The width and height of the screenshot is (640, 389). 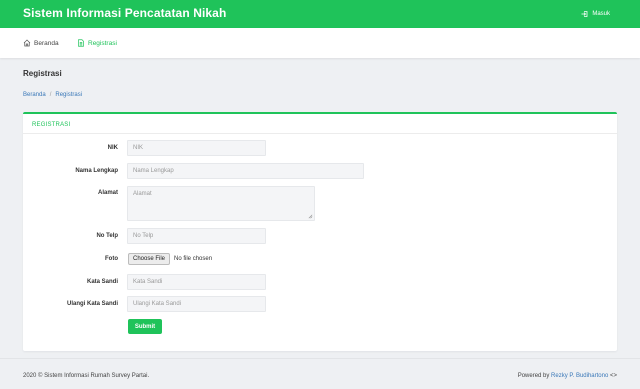 What do you see at coordinates (27, 43) in the screenshot?
I see `home-icon` at bounding box center [27, 43].